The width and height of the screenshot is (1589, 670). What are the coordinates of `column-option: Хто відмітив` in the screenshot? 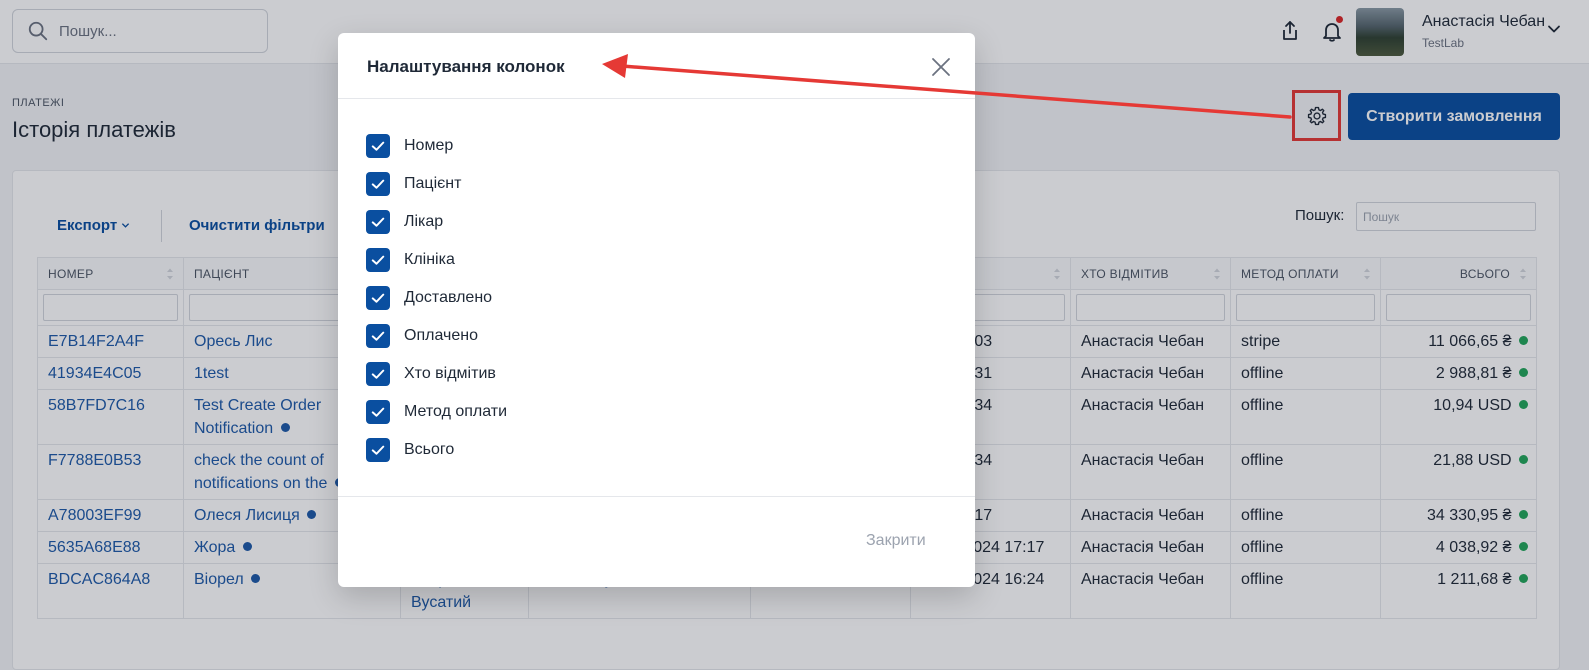 It's located at (436, 374).